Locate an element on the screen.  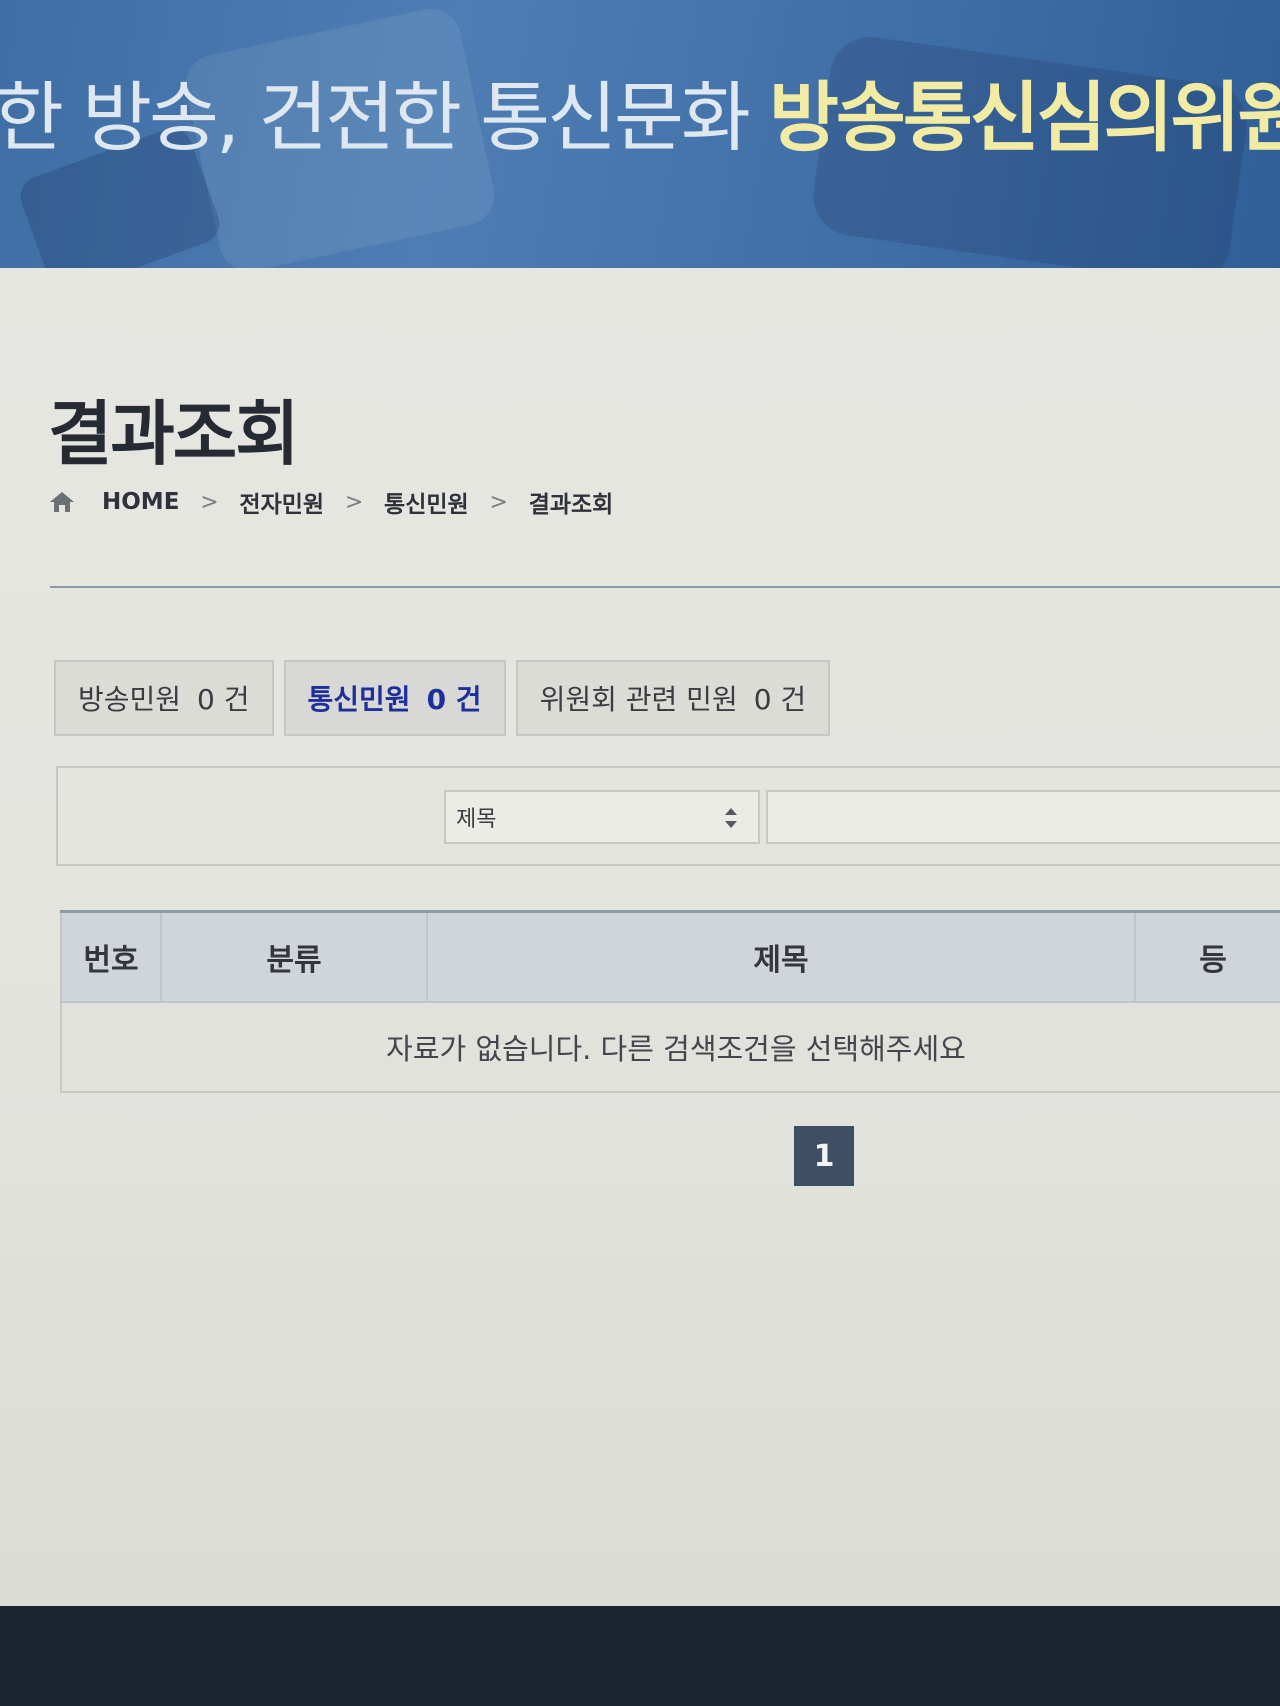
banner-slogan: 한 방송, 건전한 통신문화 방송통신심의위원회 is located at coordinates (640, 111).